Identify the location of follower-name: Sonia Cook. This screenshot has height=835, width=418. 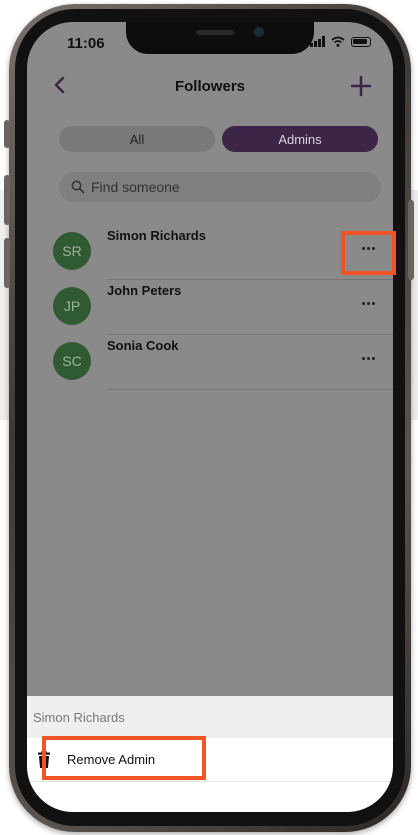
(143, 345).